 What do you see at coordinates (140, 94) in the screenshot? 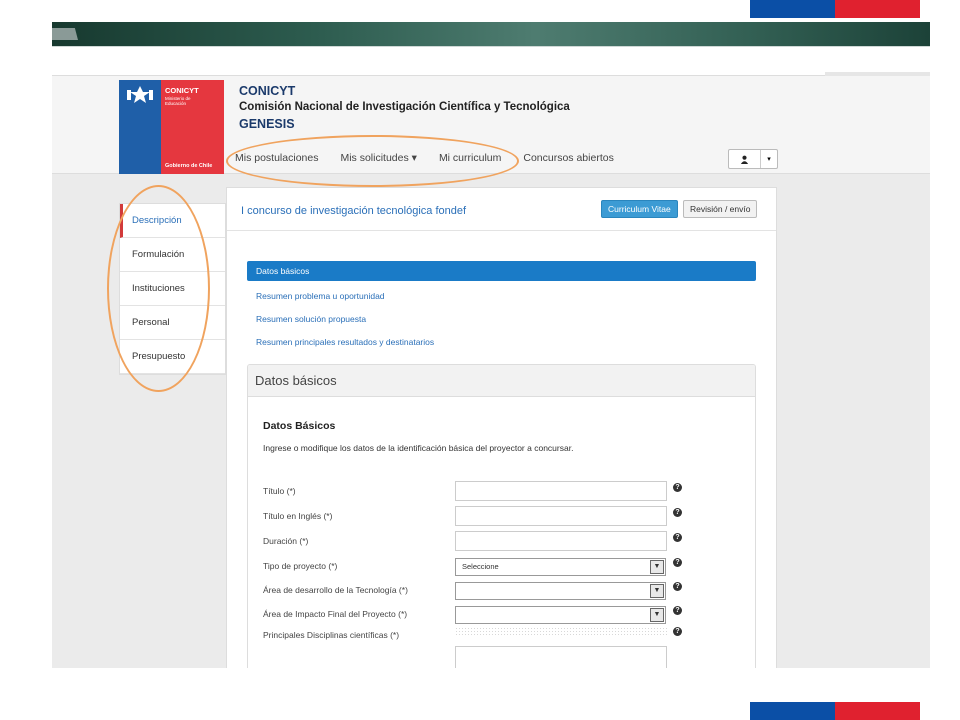
I see `coat-of-arms-icon` at bounding box center [140, 94].